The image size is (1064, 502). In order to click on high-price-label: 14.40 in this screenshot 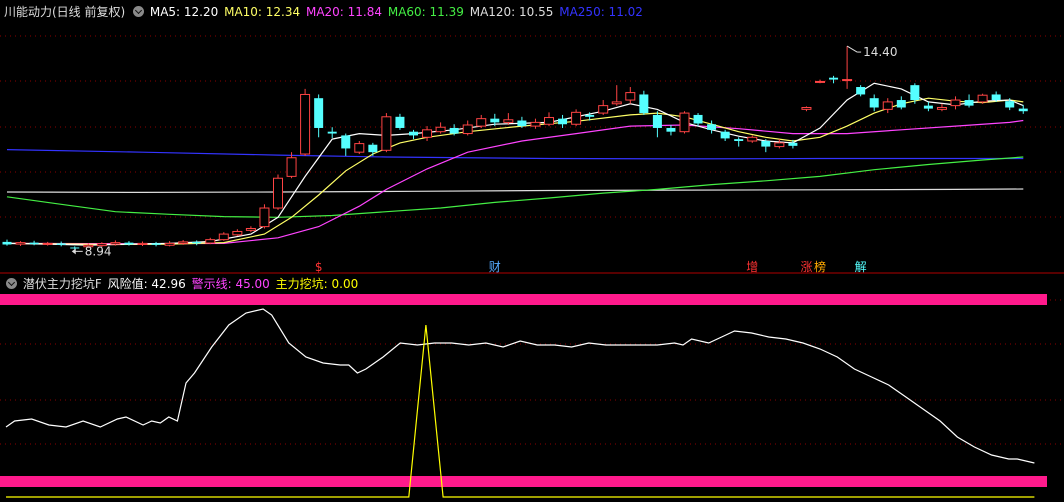, I will do `click(880, 52)`.